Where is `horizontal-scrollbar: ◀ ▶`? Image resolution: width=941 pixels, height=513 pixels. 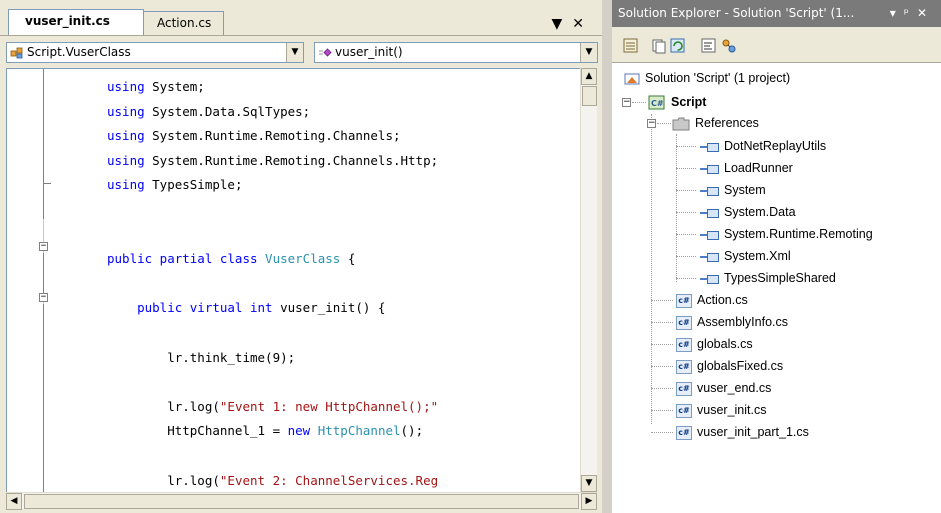 horizontal-scrollbar: ◀ ▶ is located at coordinates (301, 501).